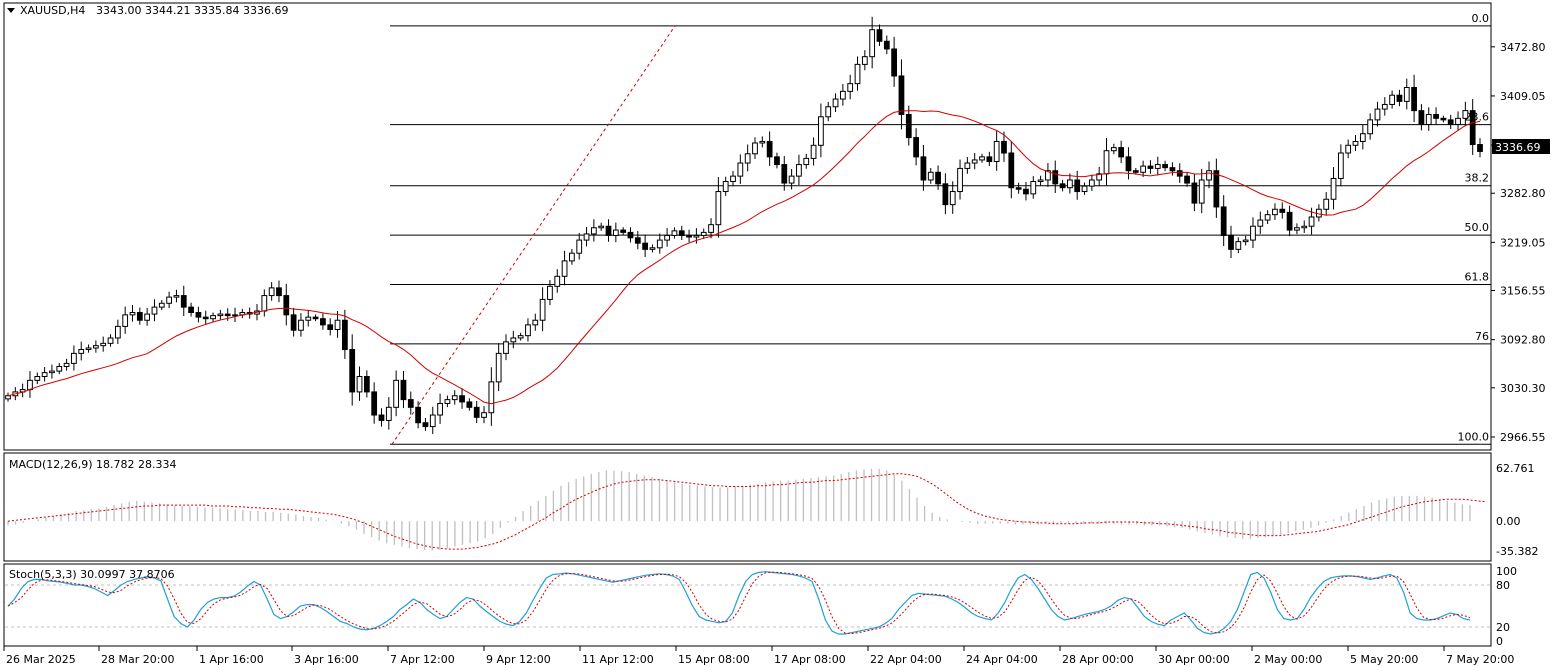 This screenshot has width=1557, height=666. What do you see at coordinates (1518, 147) in the screenshot?
I see `price-badge: 3336.69` at bounding box center [1518, 147].